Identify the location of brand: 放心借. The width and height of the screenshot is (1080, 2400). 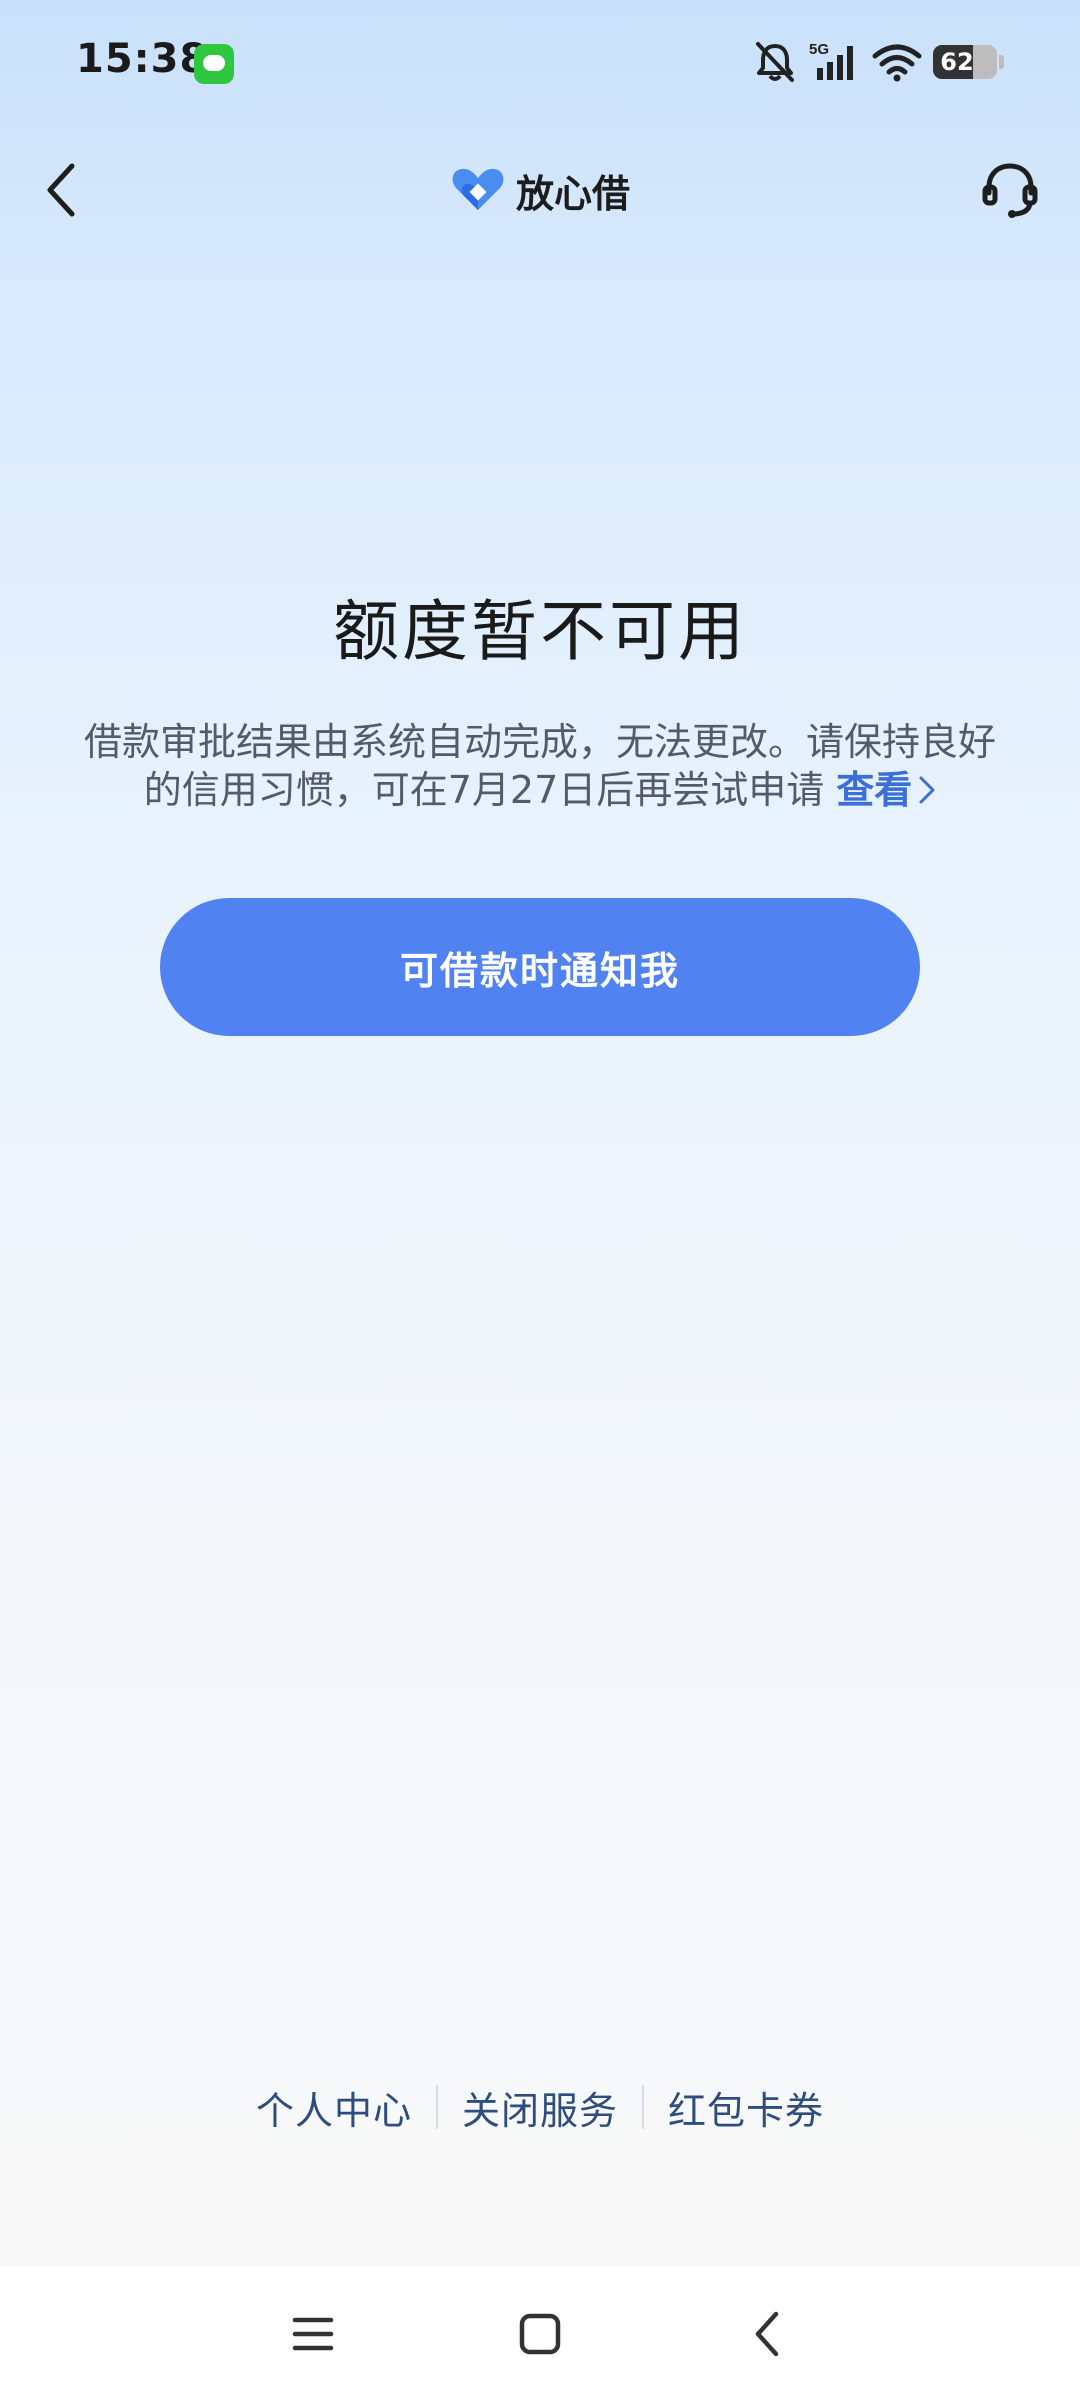
(540, 190).